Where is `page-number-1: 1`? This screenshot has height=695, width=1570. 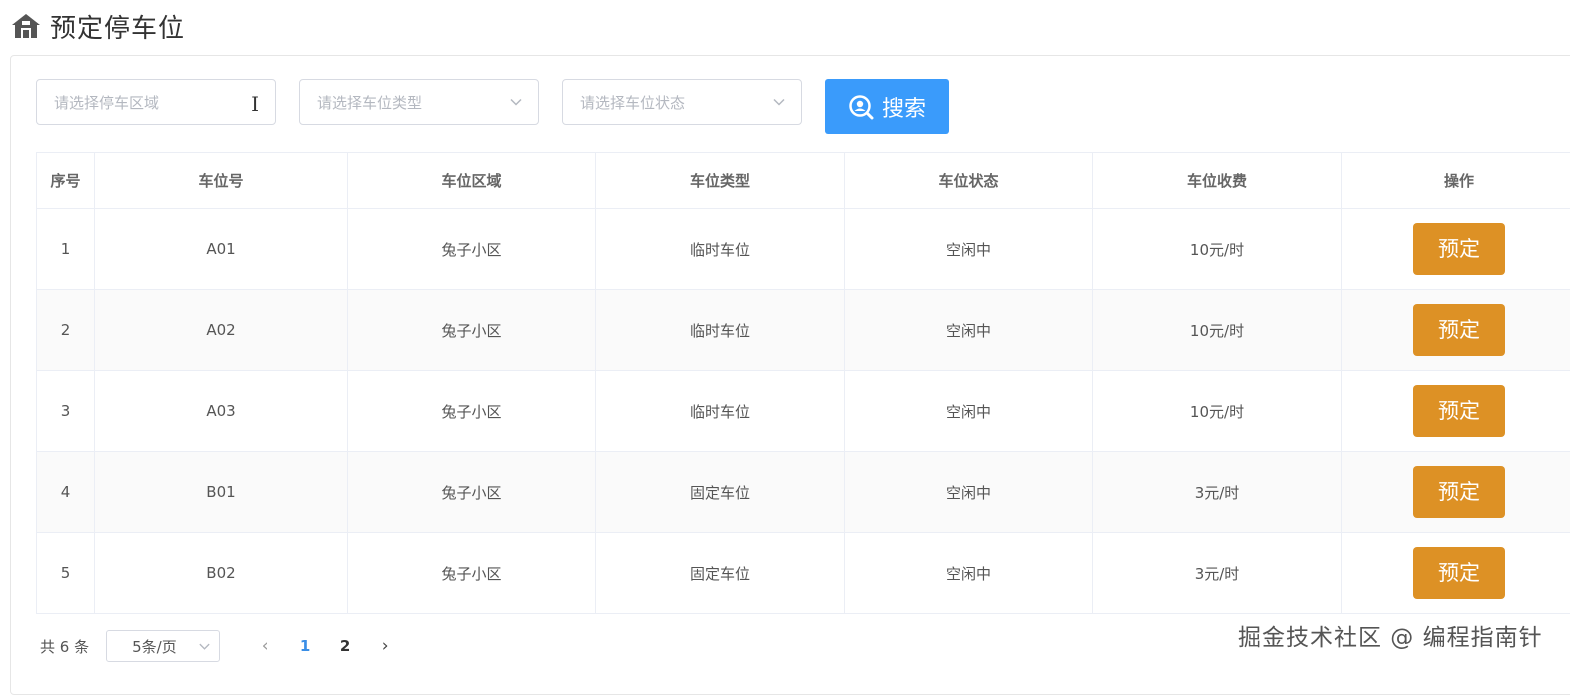 page-number-1: 1 is located at coordinates (305, 646).